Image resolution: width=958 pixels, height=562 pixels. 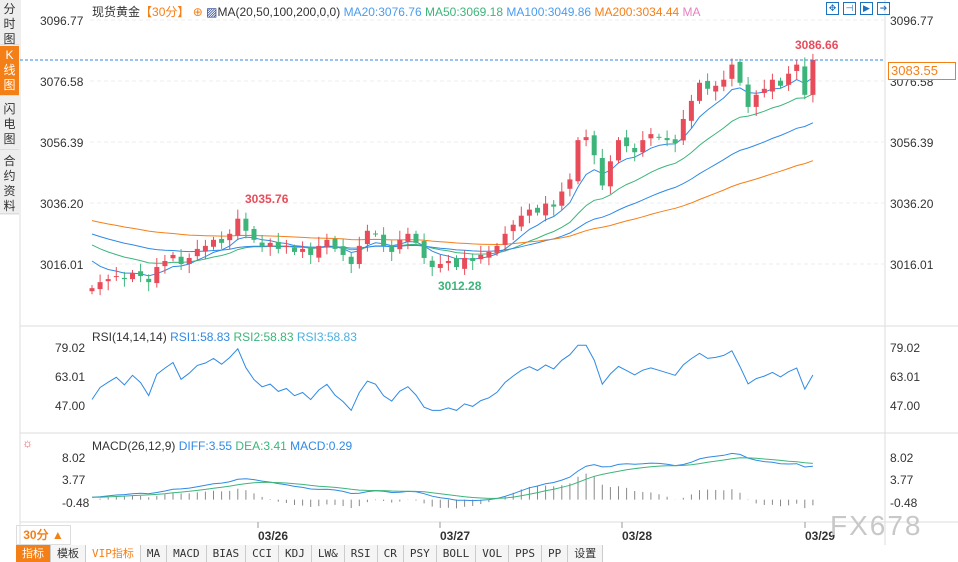 I want to click on price-tick-right: 3016.01, so click(x=912, y=265).